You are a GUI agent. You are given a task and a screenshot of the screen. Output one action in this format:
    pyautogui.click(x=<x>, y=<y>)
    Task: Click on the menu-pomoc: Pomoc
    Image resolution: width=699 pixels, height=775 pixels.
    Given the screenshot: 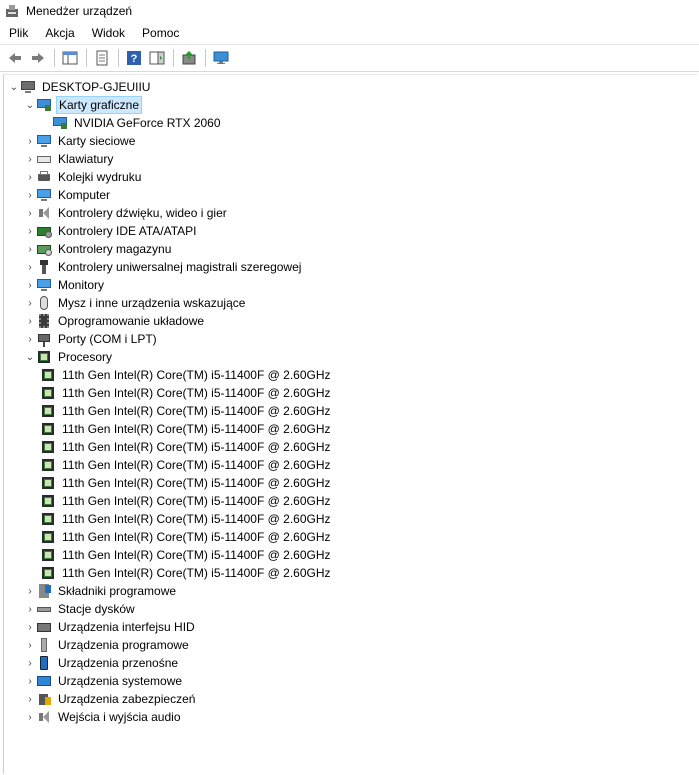 What is the action you would take?
    pyautogui.click(x=160, y=33)
    